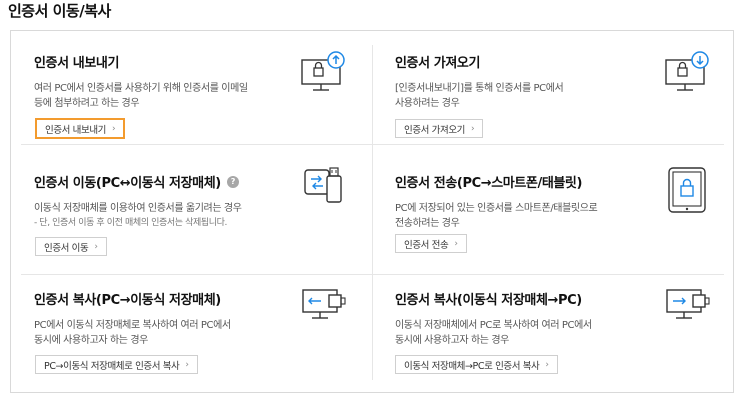 Image resolution: width=740 pixels, height=399 pixels. Describe the element at coordinates (232, 181) in the screenshot. I see `help-icon: ?` at that location.